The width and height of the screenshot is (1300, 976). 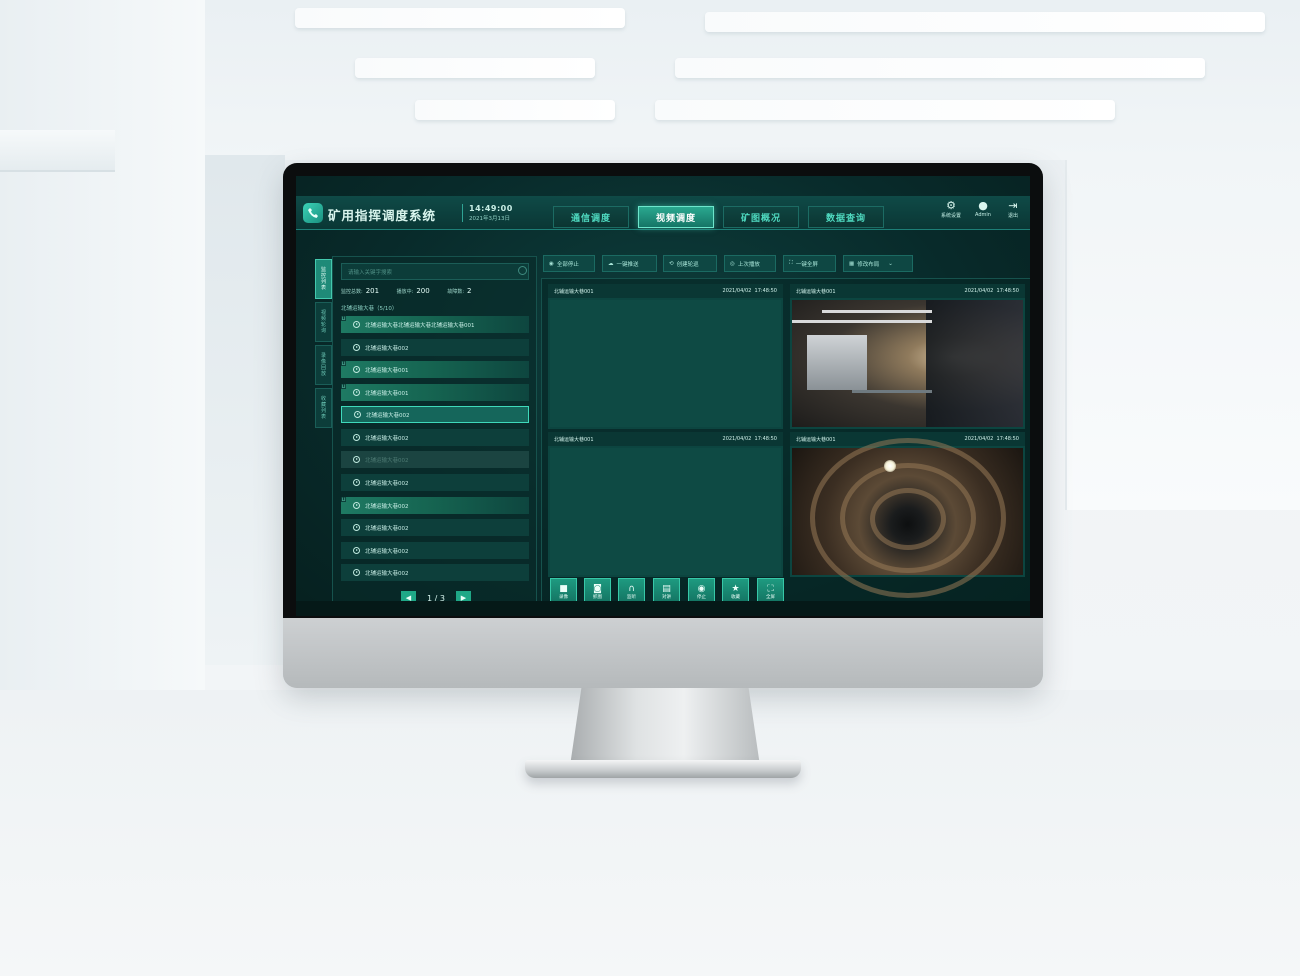 I want to click on one-click-push-label: 一键推送, so click(x=627, y=264).